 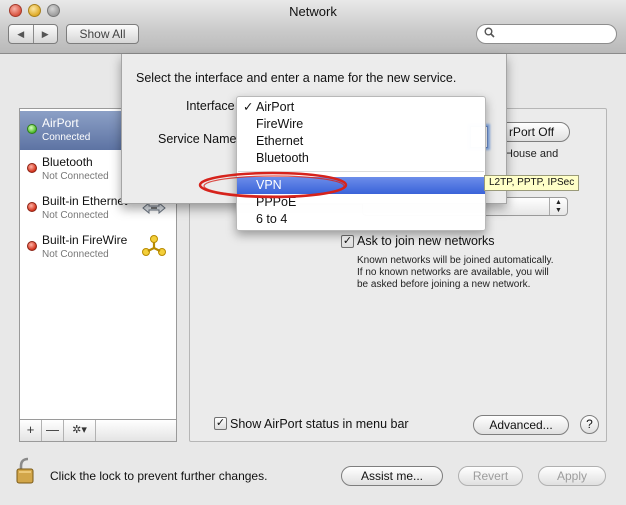 I want to click on menu-item-bluetooth: Bluetooth, so click(x=361, y=158).